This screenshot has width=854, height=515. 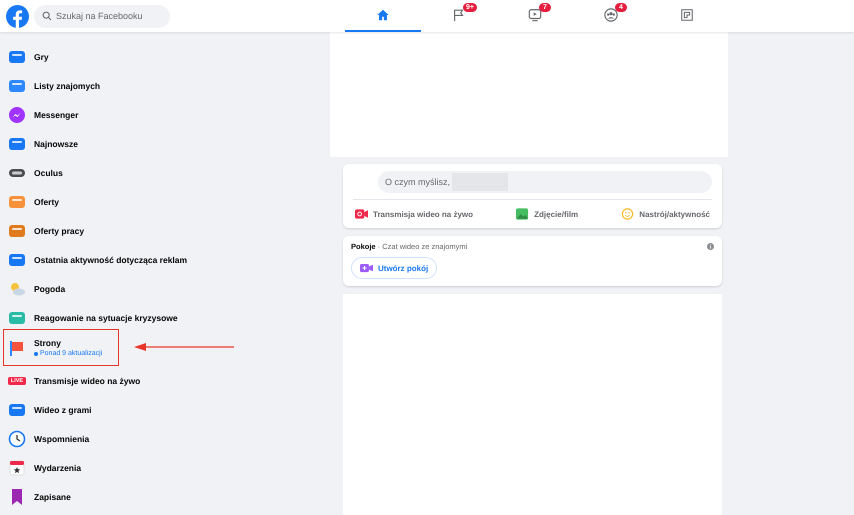 What do you see at coordinates (366, 268) in the screenshot?
I see `video-plus-icon` at bounding box center [366, 268].